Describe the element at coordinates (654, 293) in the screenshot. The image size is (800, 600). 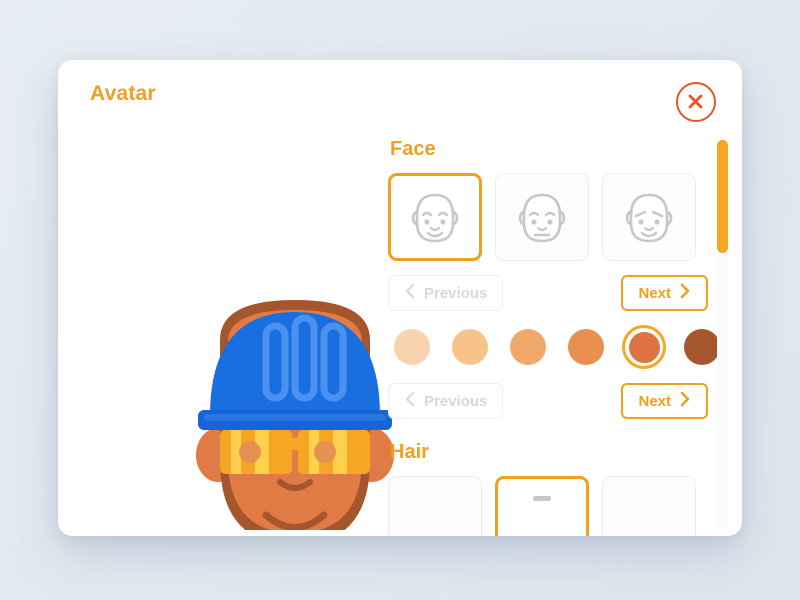
I see `face-next-label: Next` at that location.